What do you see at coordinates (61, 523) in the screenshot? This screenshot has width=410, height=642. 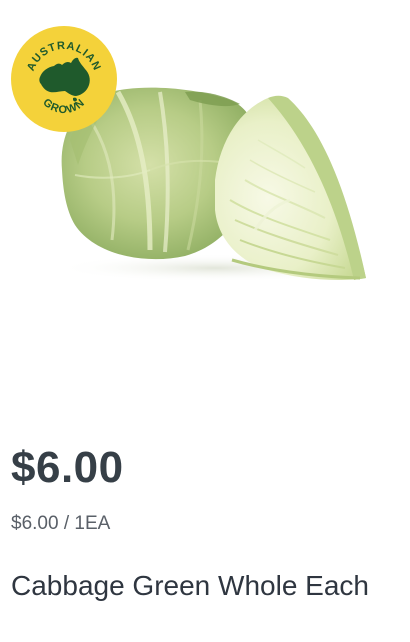 I see `unit-price: $6.00 / 1EA` at bounding box center [61, 523].